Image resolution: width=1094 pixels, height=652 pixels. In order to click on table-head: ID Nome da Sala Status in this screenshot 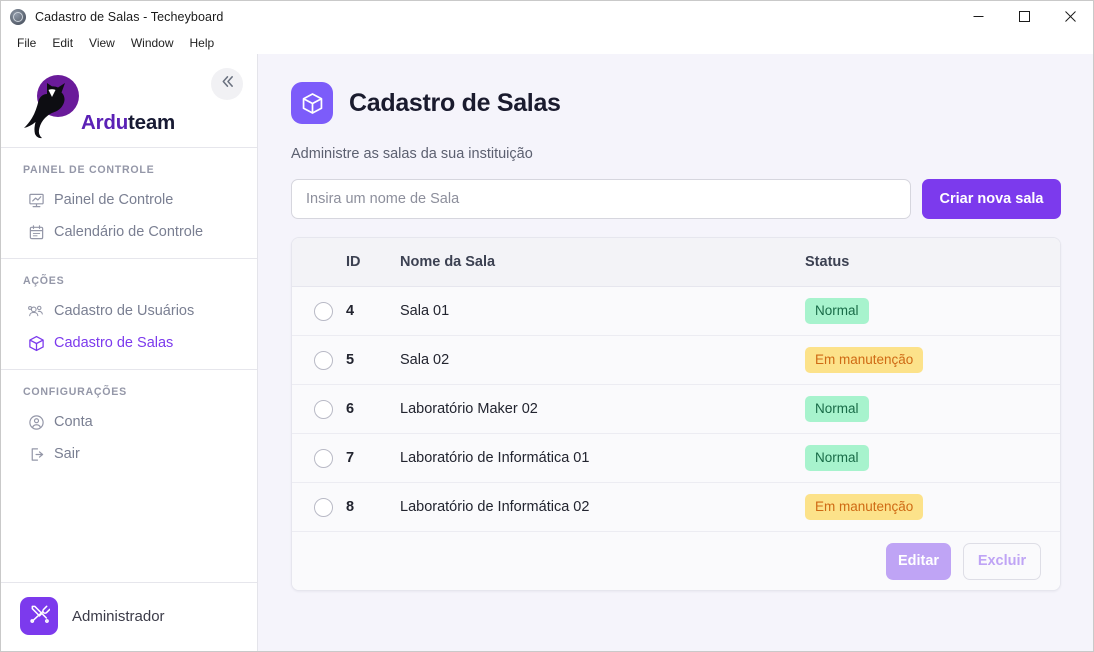, I will do `click(676, 262)`.